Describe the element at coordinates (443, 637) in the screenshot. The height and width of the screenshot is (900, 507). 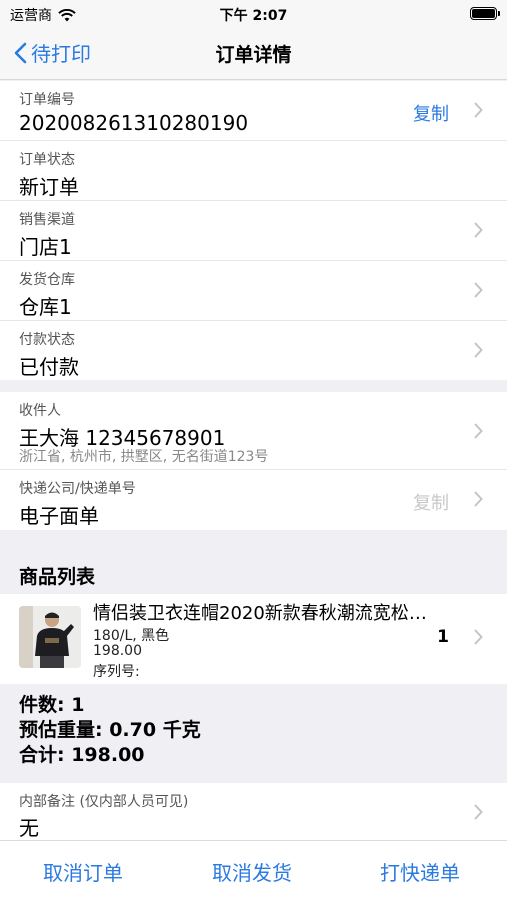
I see `product-quantity: 1` at that location.